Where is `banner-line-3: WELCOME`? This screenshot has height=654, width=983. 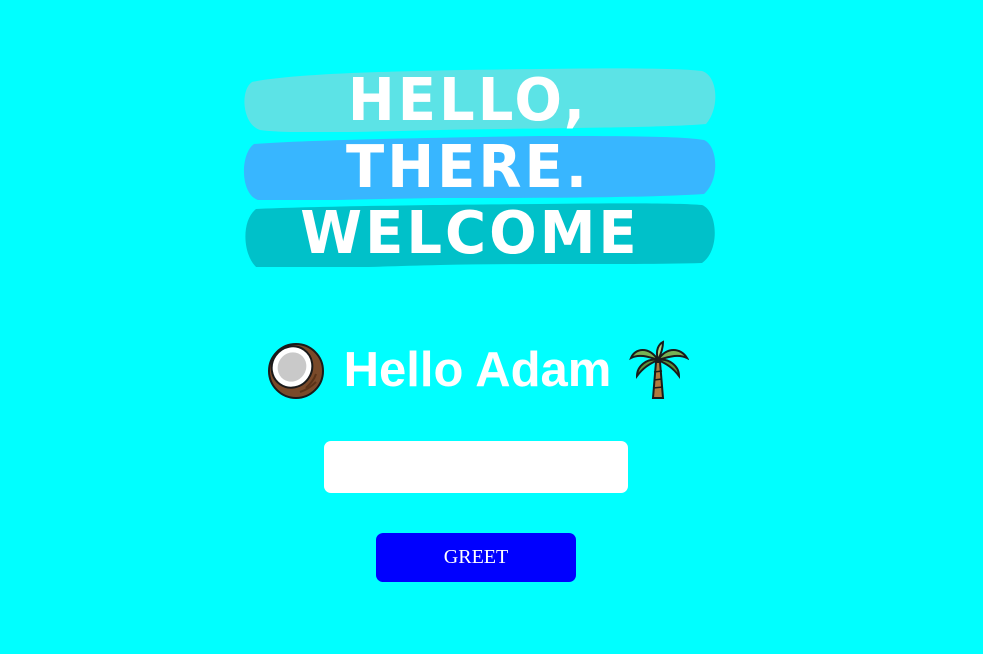 banner-line-3: WELCOME is located at coordinates (470, 233).